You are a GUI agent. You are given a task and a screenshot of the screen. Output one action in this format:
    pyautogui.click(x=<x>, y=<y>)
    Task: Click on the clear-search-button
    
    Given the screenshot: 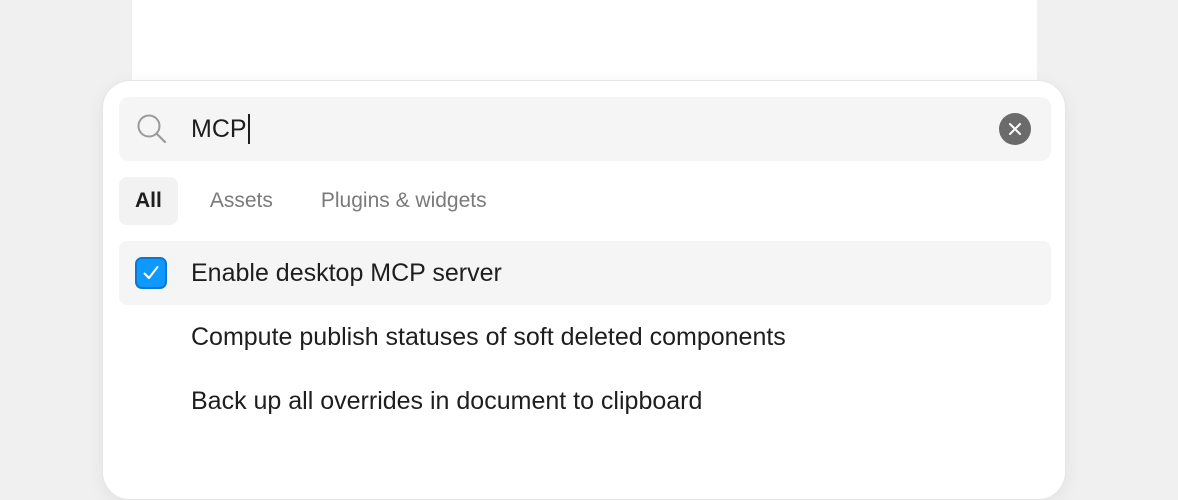 What is the action you would take?
    pyautogui.click(x=1015, y=129)
    